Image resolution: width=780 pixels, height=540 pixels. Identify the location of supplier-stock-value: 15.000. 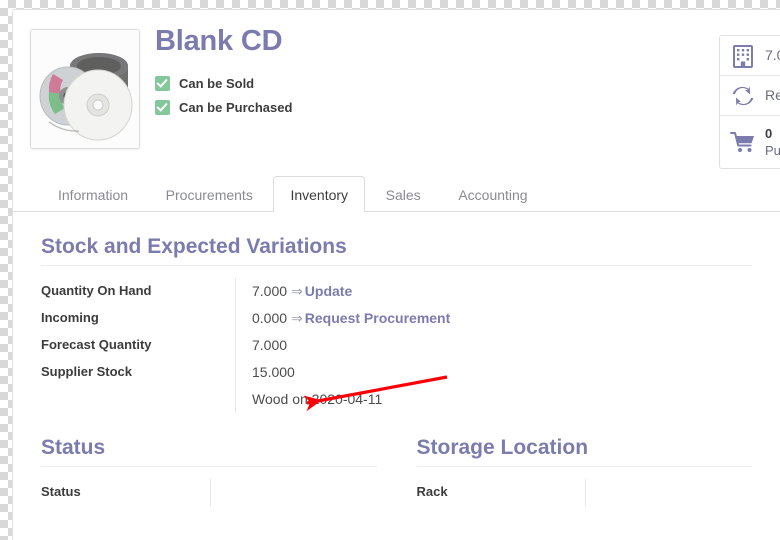
(343, 373).